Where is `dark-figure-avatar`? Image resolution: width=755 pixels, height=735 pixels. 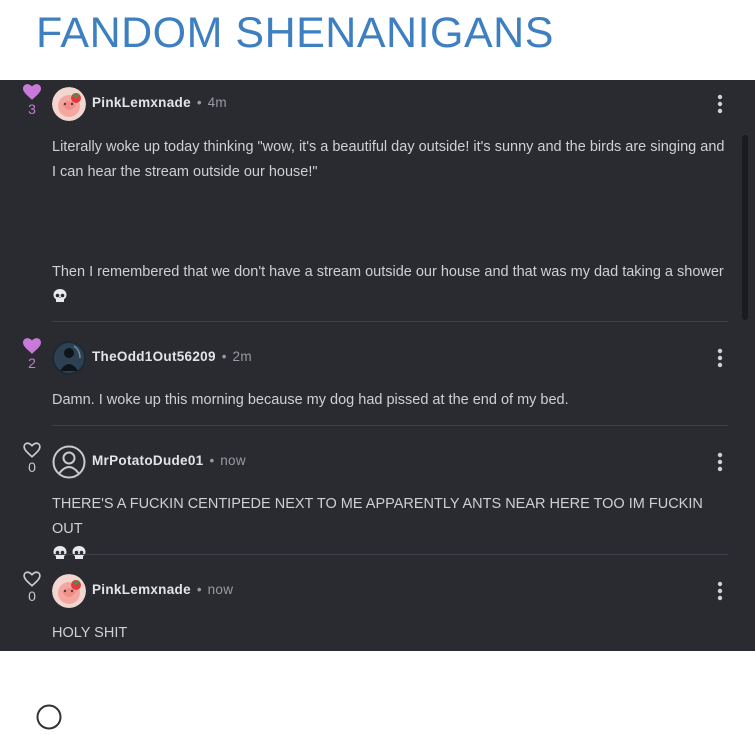
dark-figure-avatar is located at coordinates (69, 358).